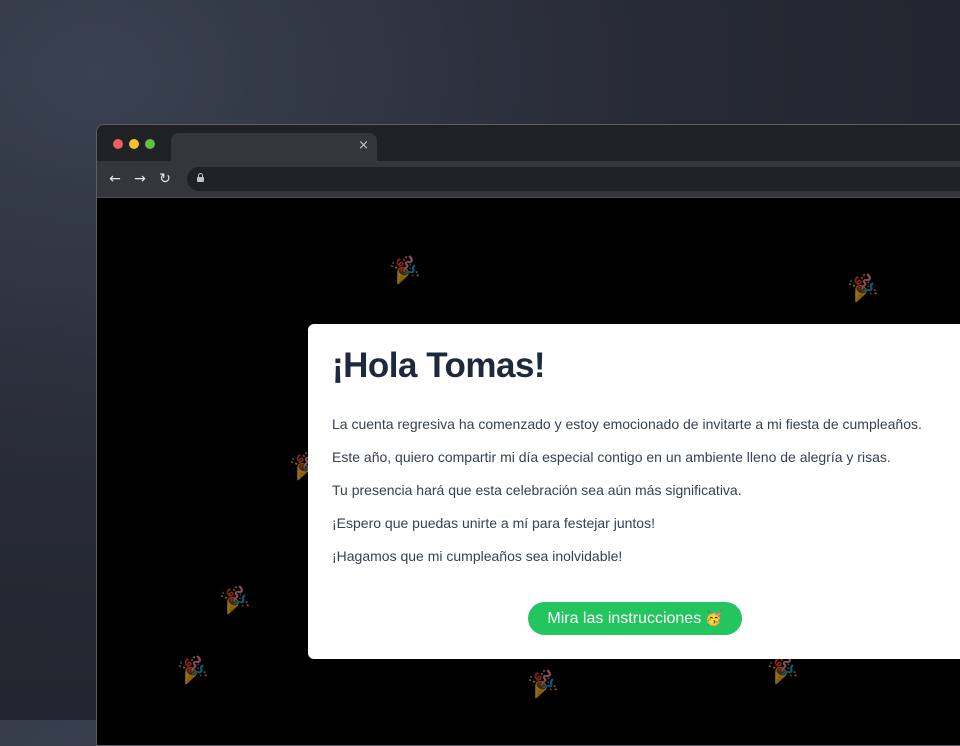 This screenshot has width=960, height=746. Describe the element at coordinates (624, 618) in the screenshot. I see `view-instructions-label: Mira las instrucciones` at that location.